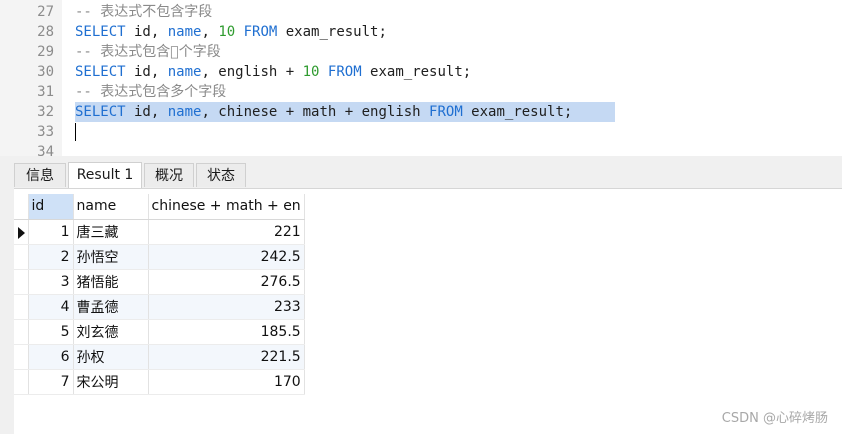  Describe the element at coordinates (45, 132) in the screenshot. I see `line-number: 33` at that location.